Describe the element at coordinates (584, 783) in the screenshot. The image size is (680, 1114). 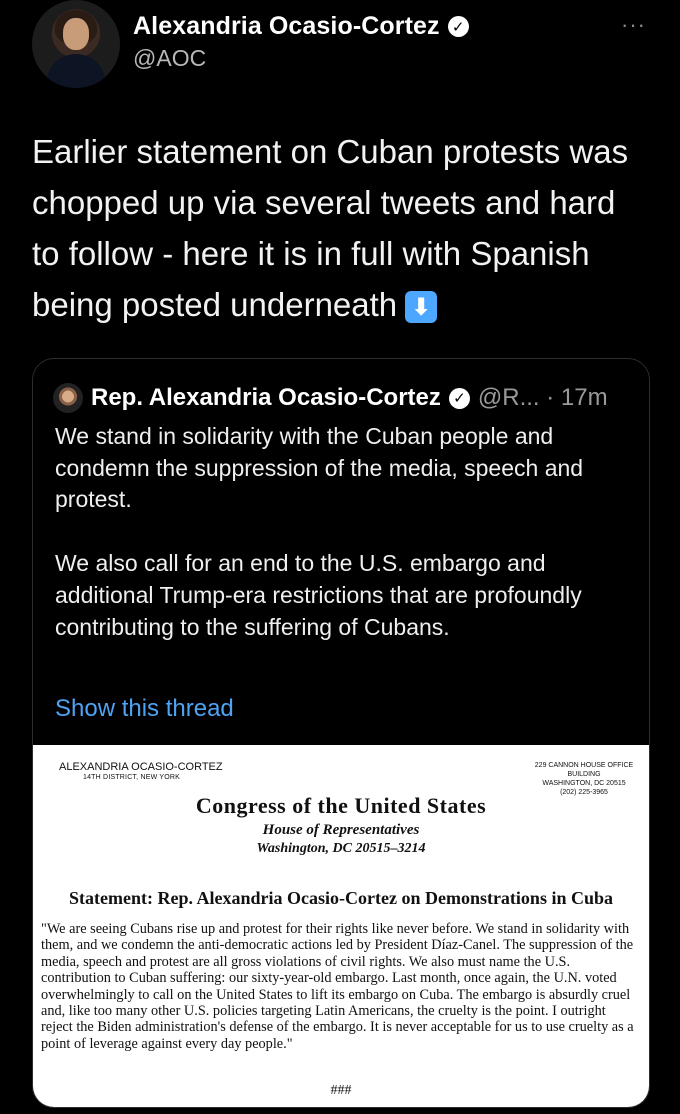
I see `office-line-2: WASHINGTON, DC 20515` at that location.